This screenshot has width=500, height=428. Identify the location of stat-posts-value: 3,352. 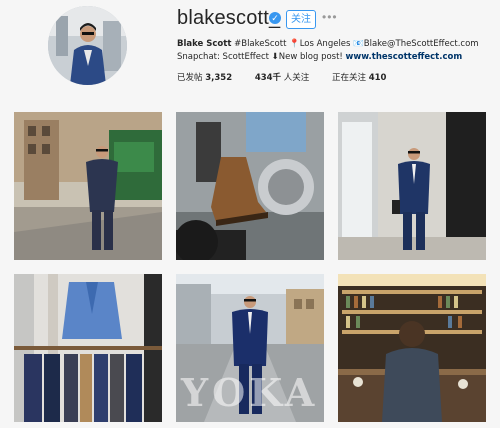
(219, 78).